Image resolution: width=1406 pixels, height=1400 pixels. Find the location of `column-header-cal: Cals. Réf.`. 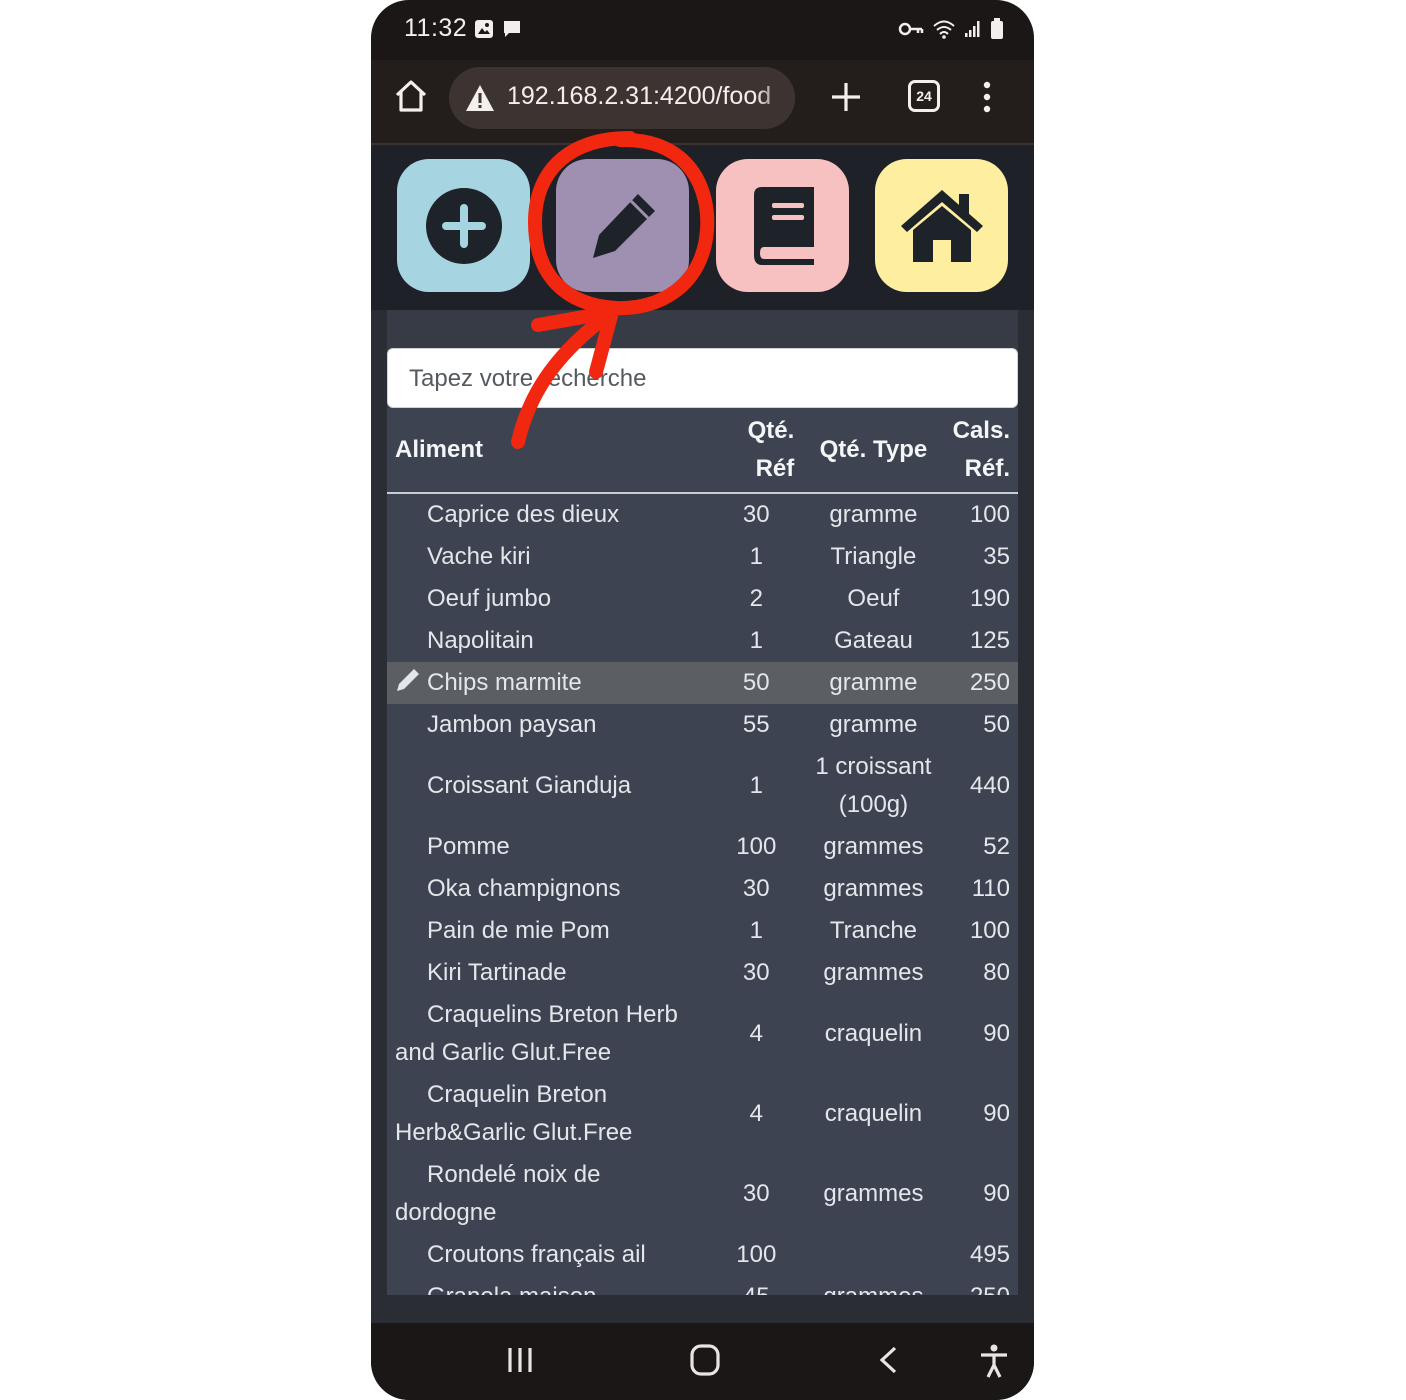

column-header-cal: Cals. Réf. is located at coordinates (981, 450).